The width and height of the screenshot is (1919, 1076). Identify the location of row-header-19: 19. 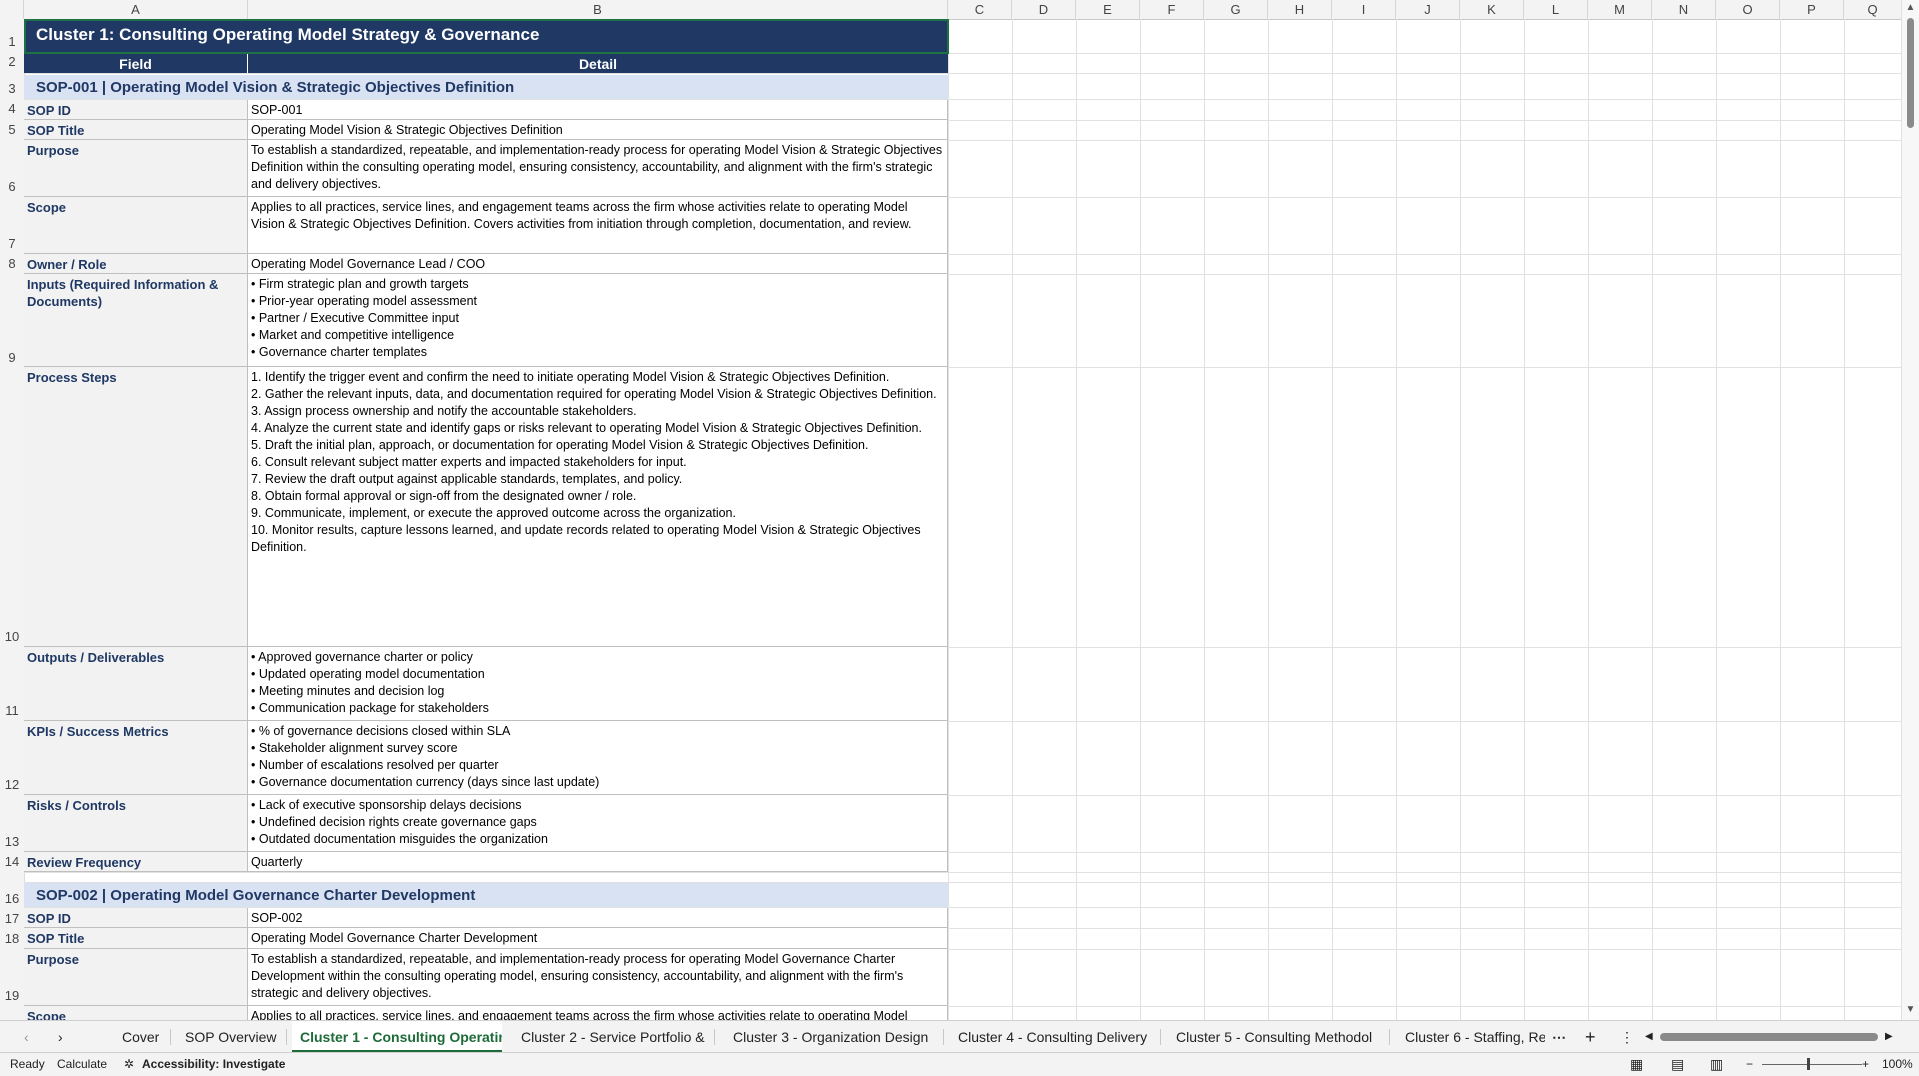
(12, 996).